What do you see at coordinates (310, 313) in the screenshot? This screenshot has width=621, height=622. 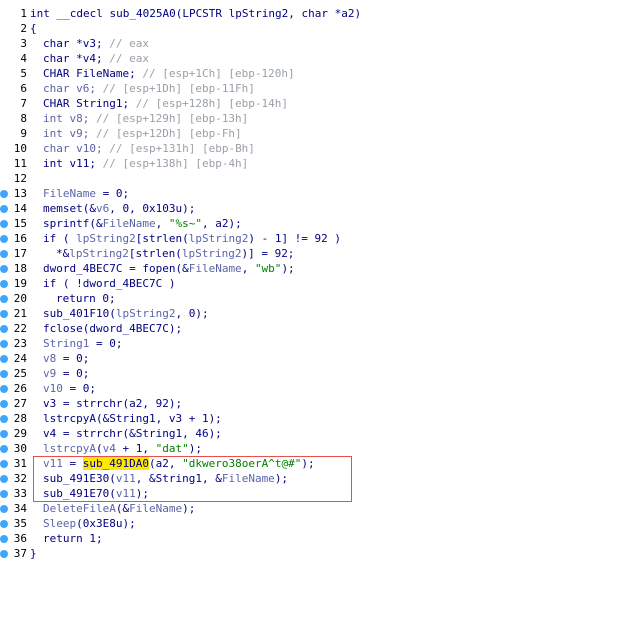 I see `code-line: 21 sub_401F10(lpString2, 0);` at bounding box center [310, 313].